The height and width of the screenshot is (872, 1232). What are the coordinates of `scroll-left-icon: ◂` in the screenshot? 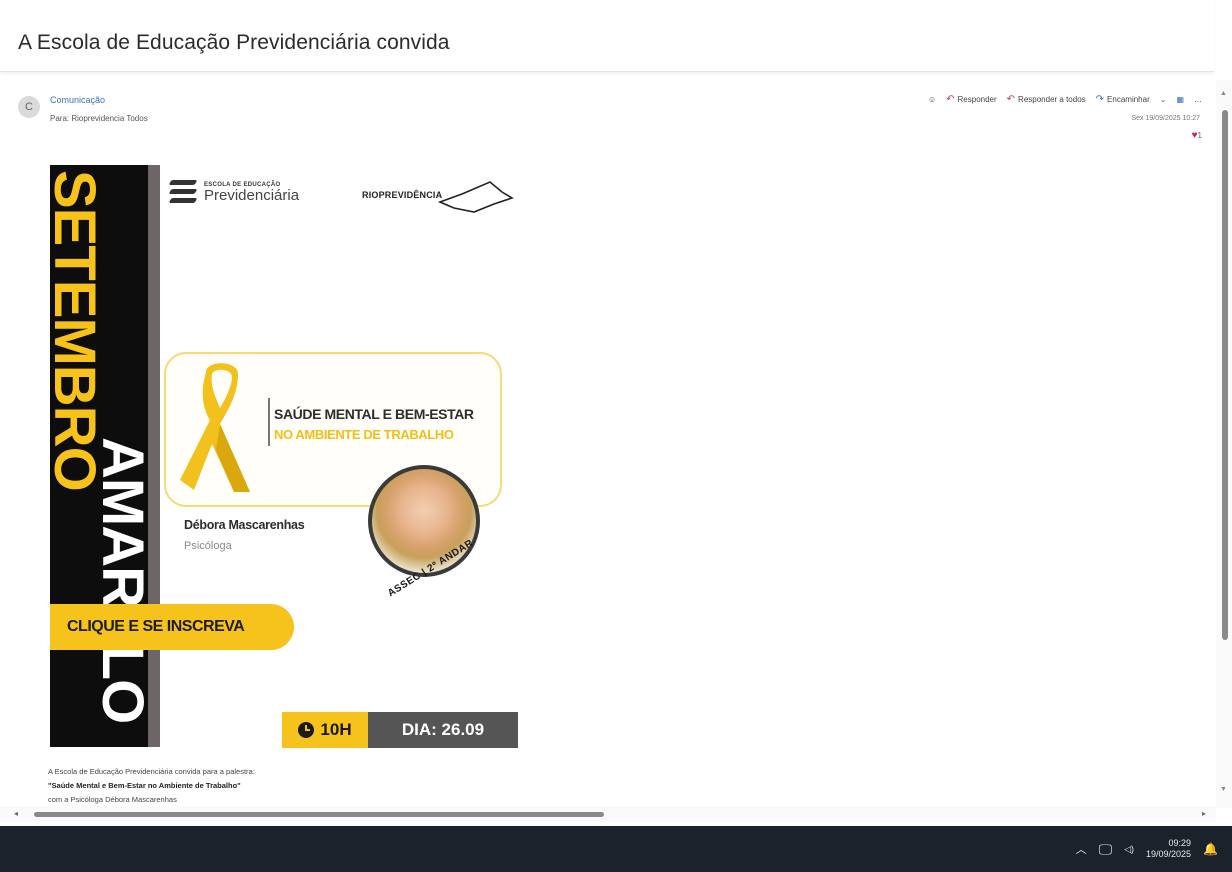 It's located at (16, 813).